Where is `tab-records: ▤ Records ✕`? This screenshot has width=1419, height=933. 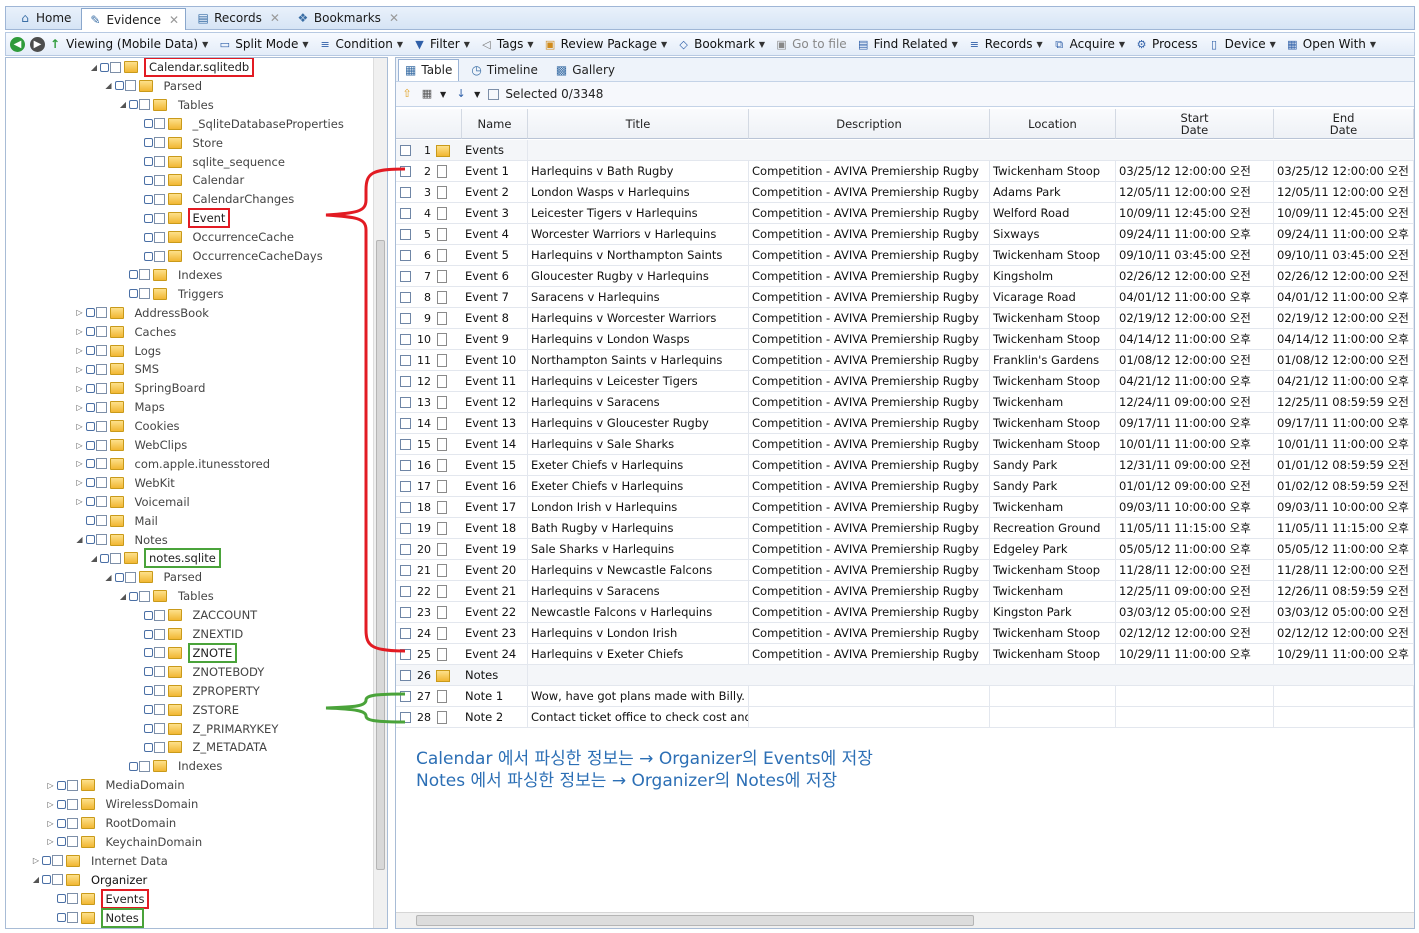
tab-records: ▤ Records ✕ is located at coordinates (238, 18).